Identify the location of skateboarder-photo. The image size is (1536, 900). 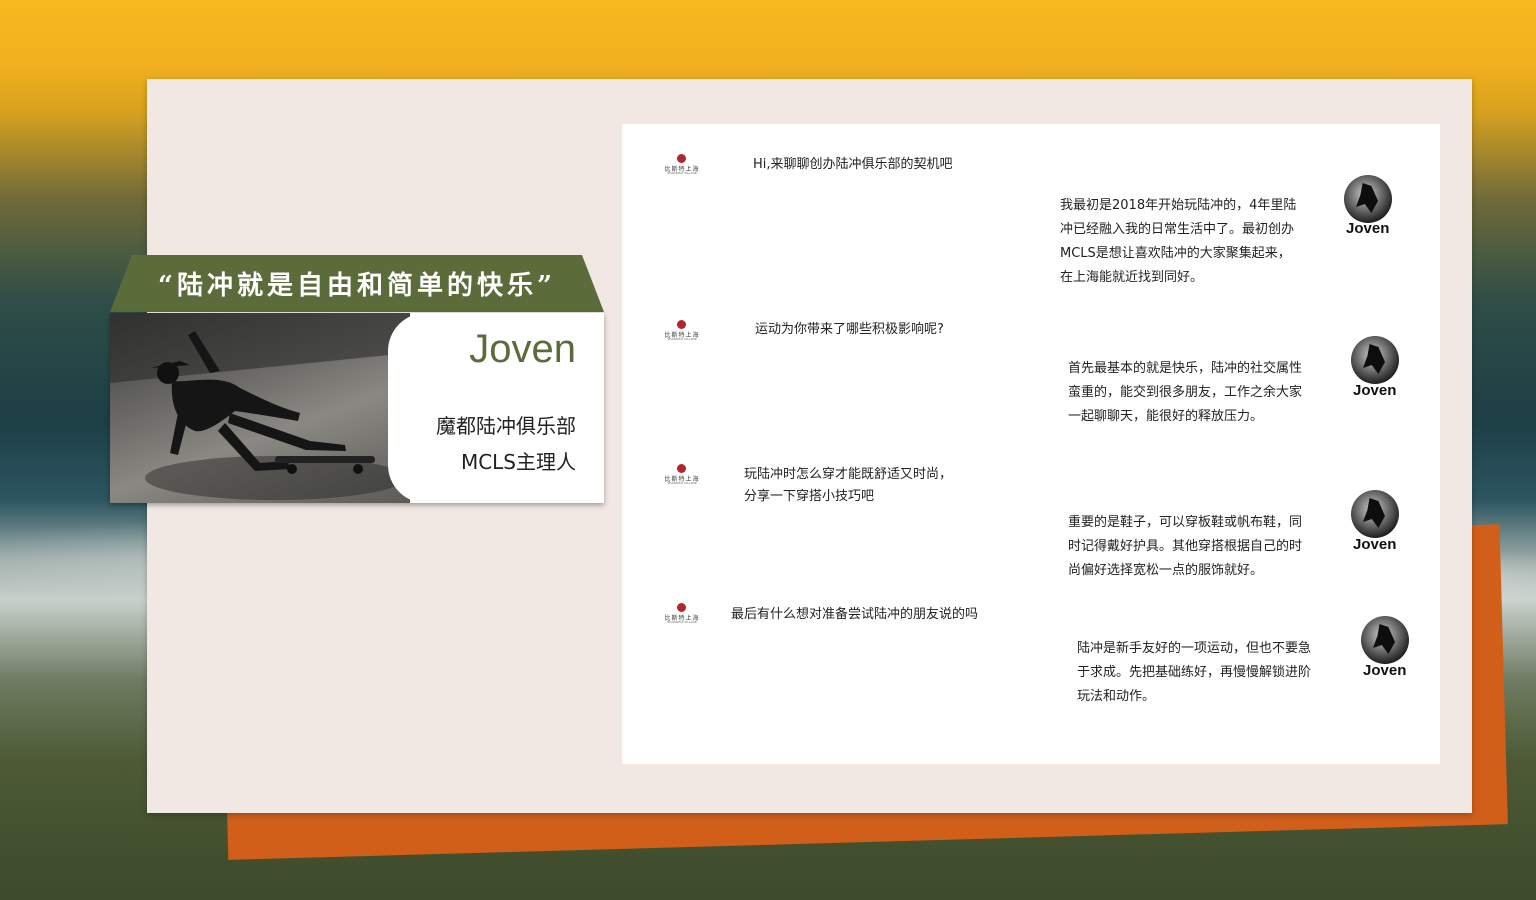
(260, 408).